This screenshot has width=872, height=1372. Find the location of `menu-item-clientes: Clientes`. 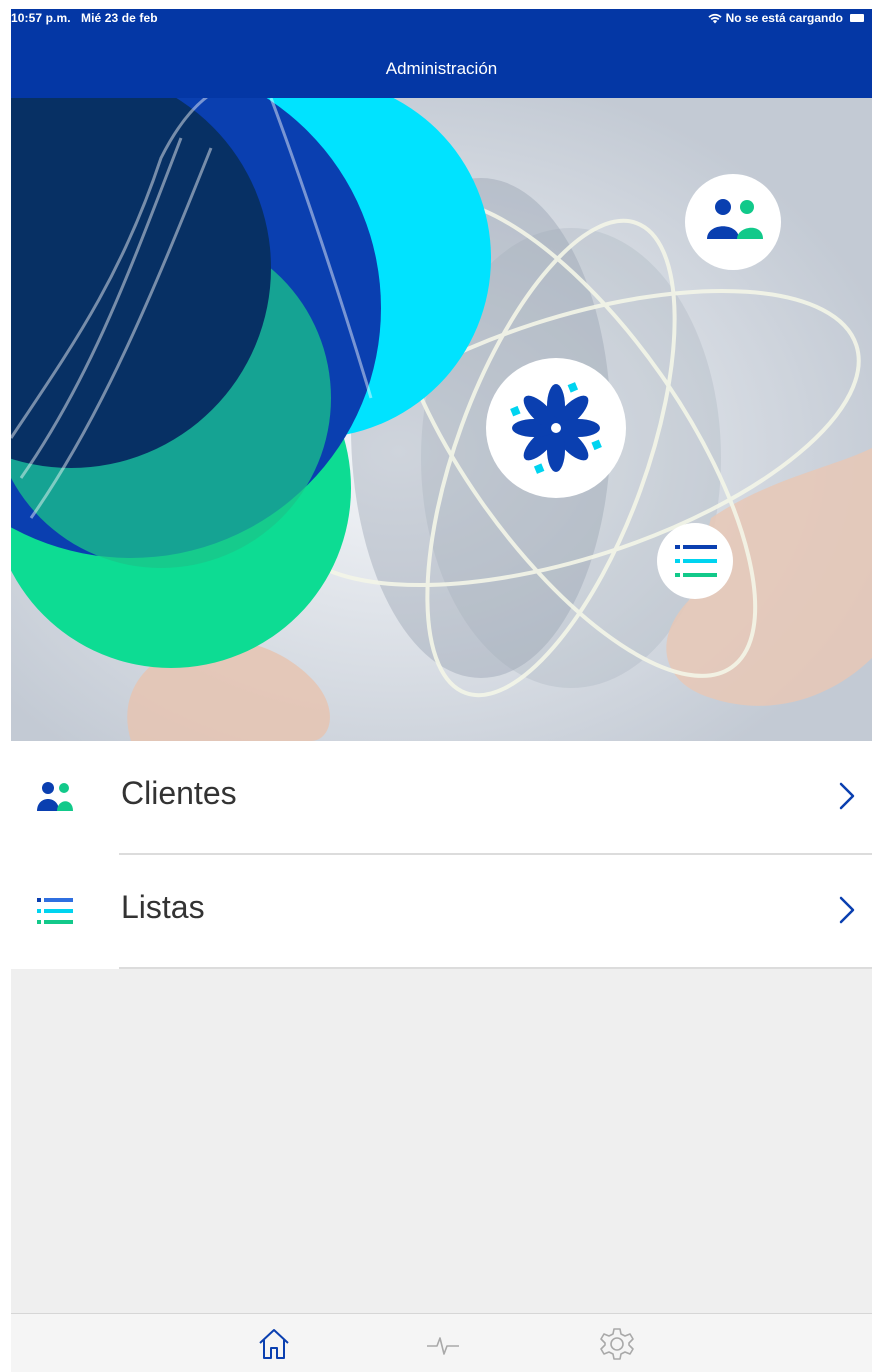

menu-item-clientes: Clientes is located at coordinates (441, 798).